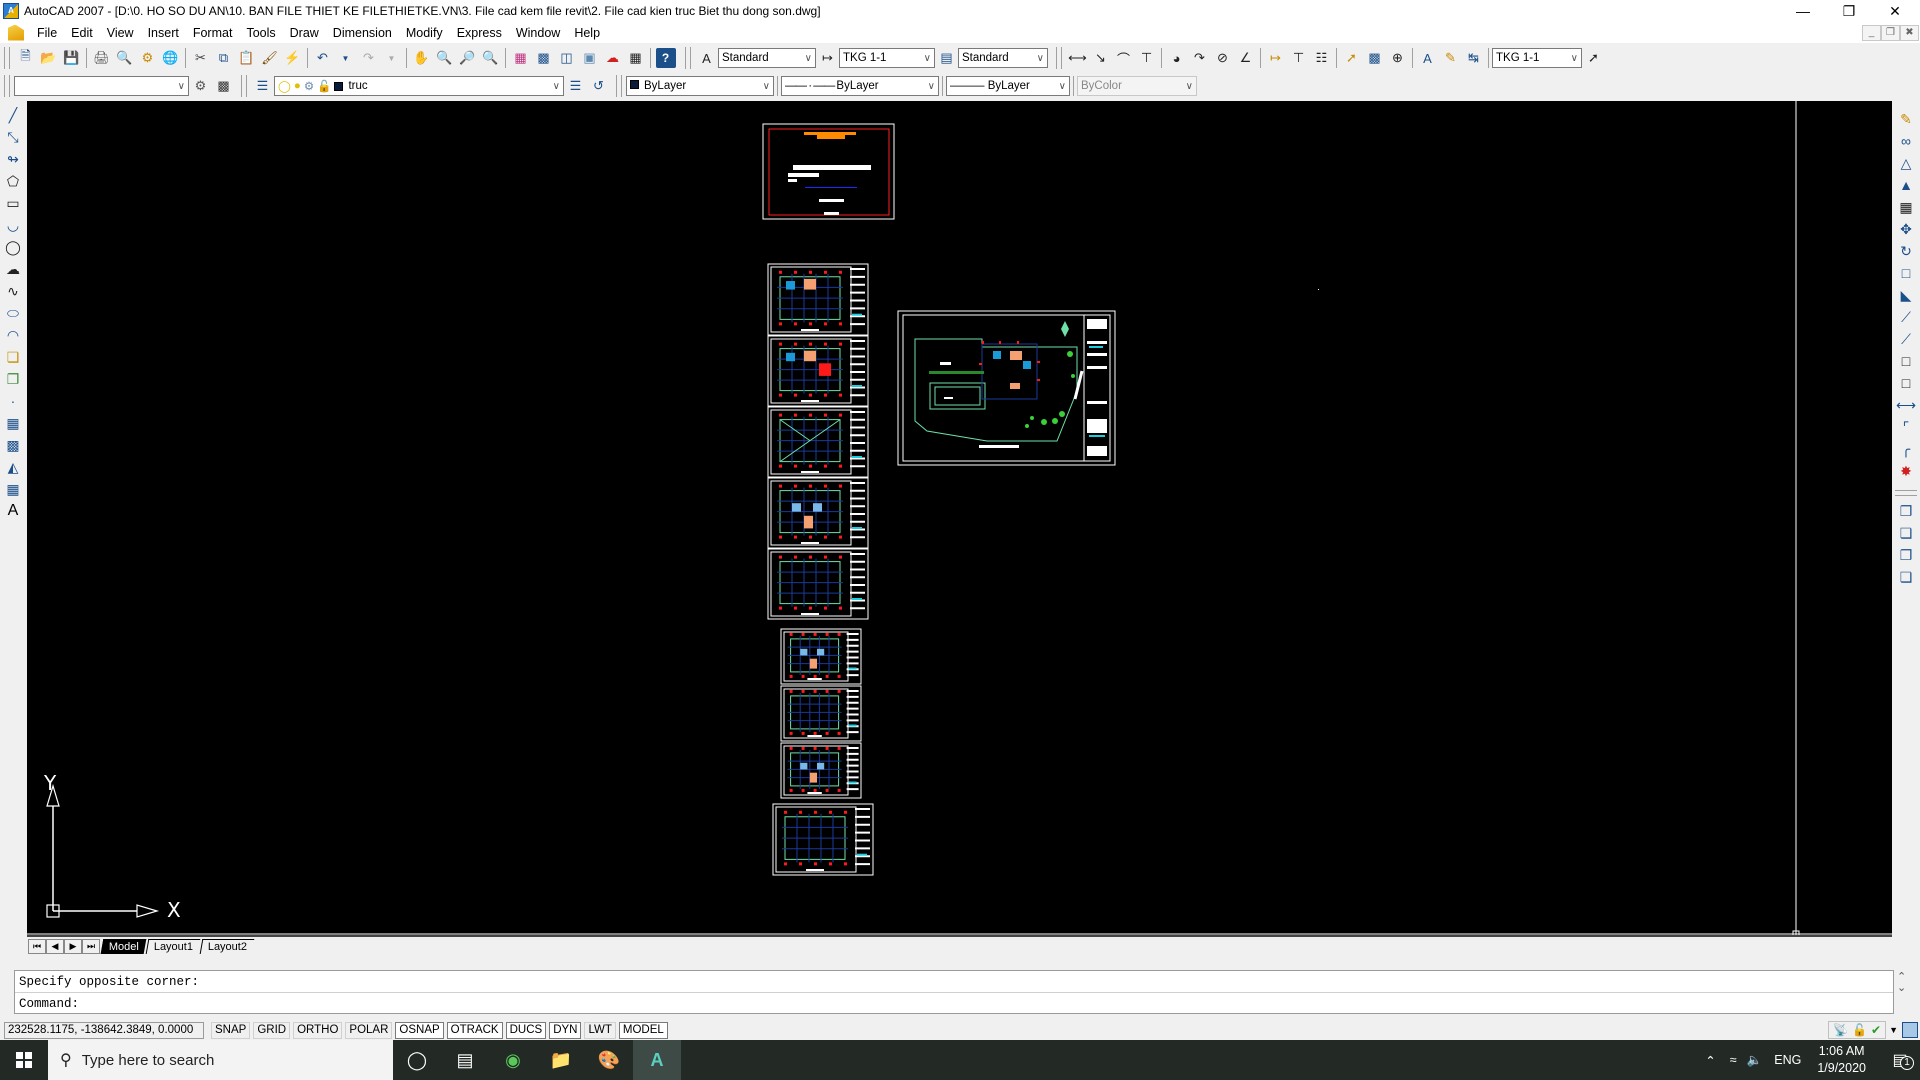 This screenshot has width=1920, height=1080. What do you see at coordinates (304, 33) in the screenshot?
I see `menu-draw: Draw` at bounding box center [304, 33].